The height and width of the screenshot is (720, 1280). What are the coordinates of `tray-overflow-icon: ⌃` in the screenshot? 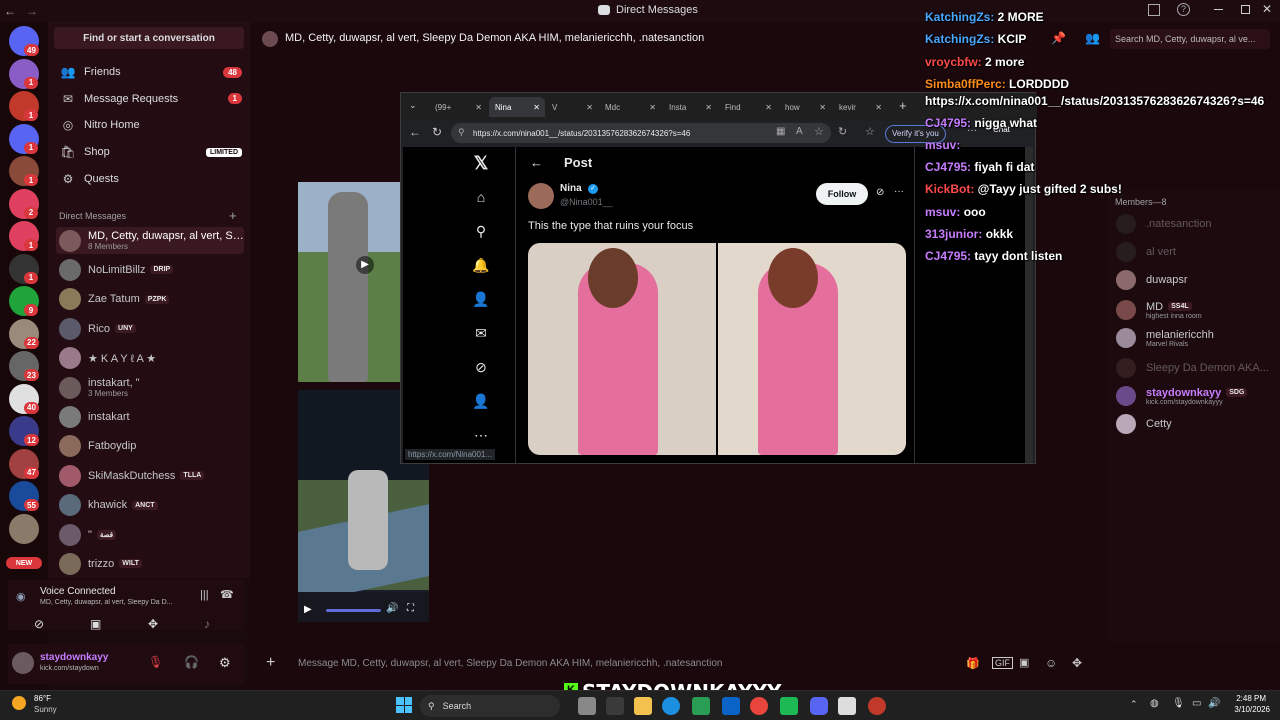 It's located at (1134, 704).